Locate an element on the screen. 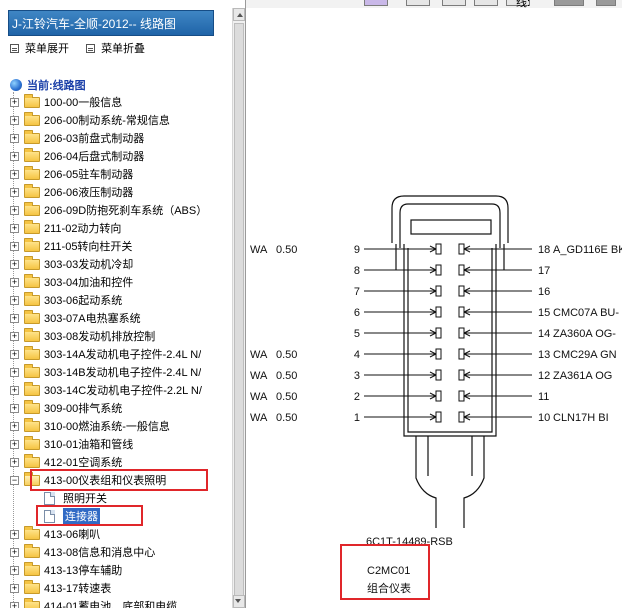 This screenshot has width=622, height=608. tree-node: +413-06喇叭 is located at coordinates (121, 534).